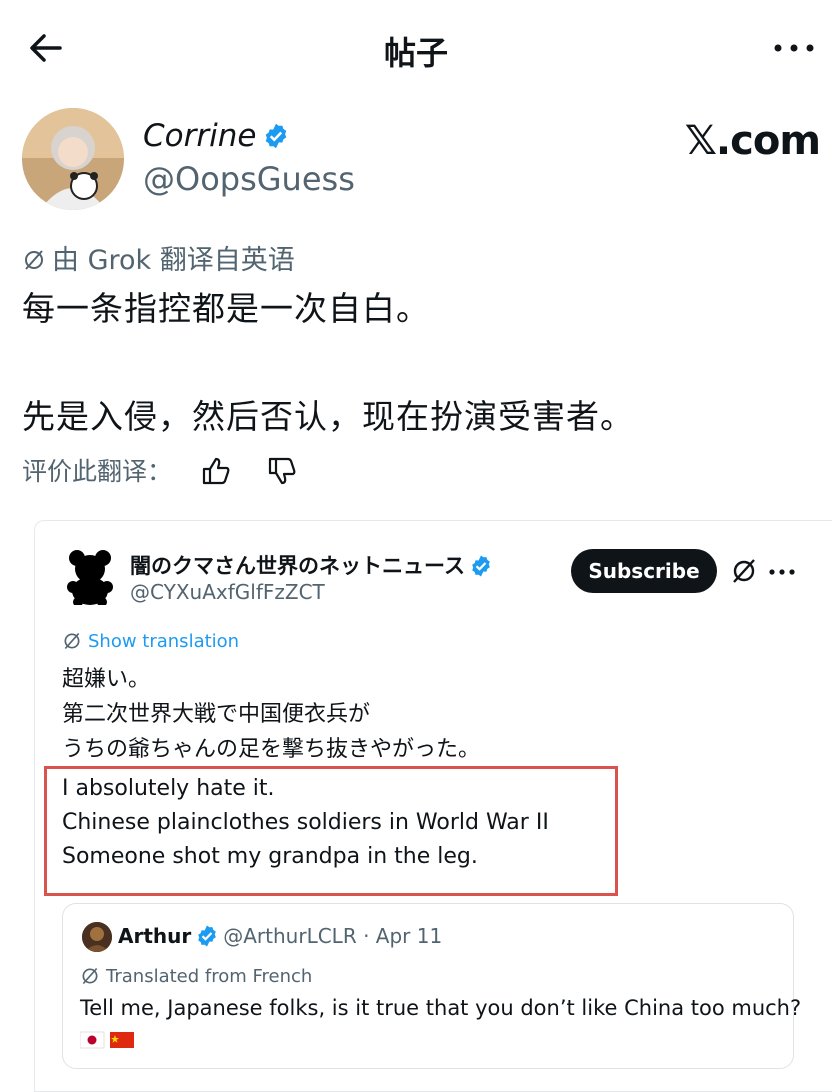 Image resolution: width=832 pixels, height=1092 pixels. I want to click on post-text-line: 先是入侵，然后否认，现在扮演受害者。, so click(328, 416).